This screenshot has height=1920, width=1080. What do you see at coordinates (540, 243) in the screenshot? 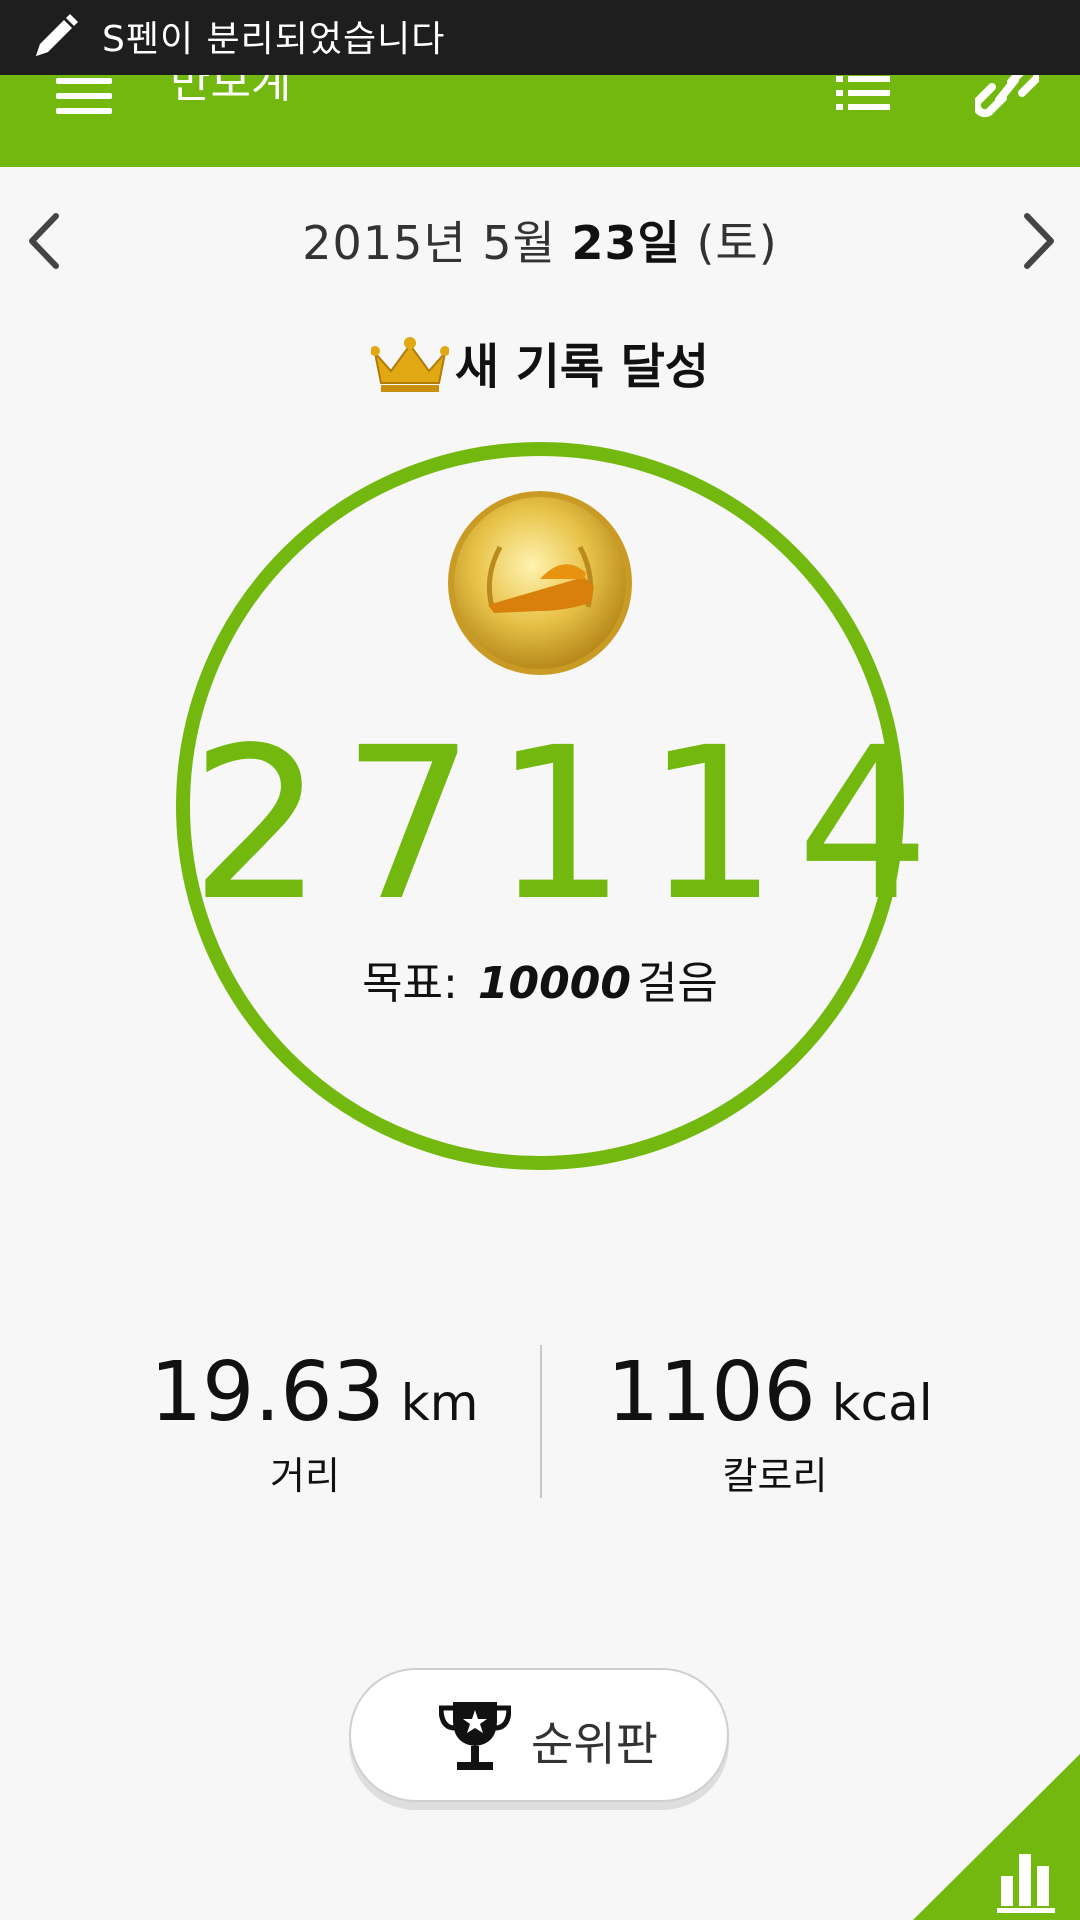
I see `date-label: 2015년 5월 23일 (토)` at bounding box center [540, 243].